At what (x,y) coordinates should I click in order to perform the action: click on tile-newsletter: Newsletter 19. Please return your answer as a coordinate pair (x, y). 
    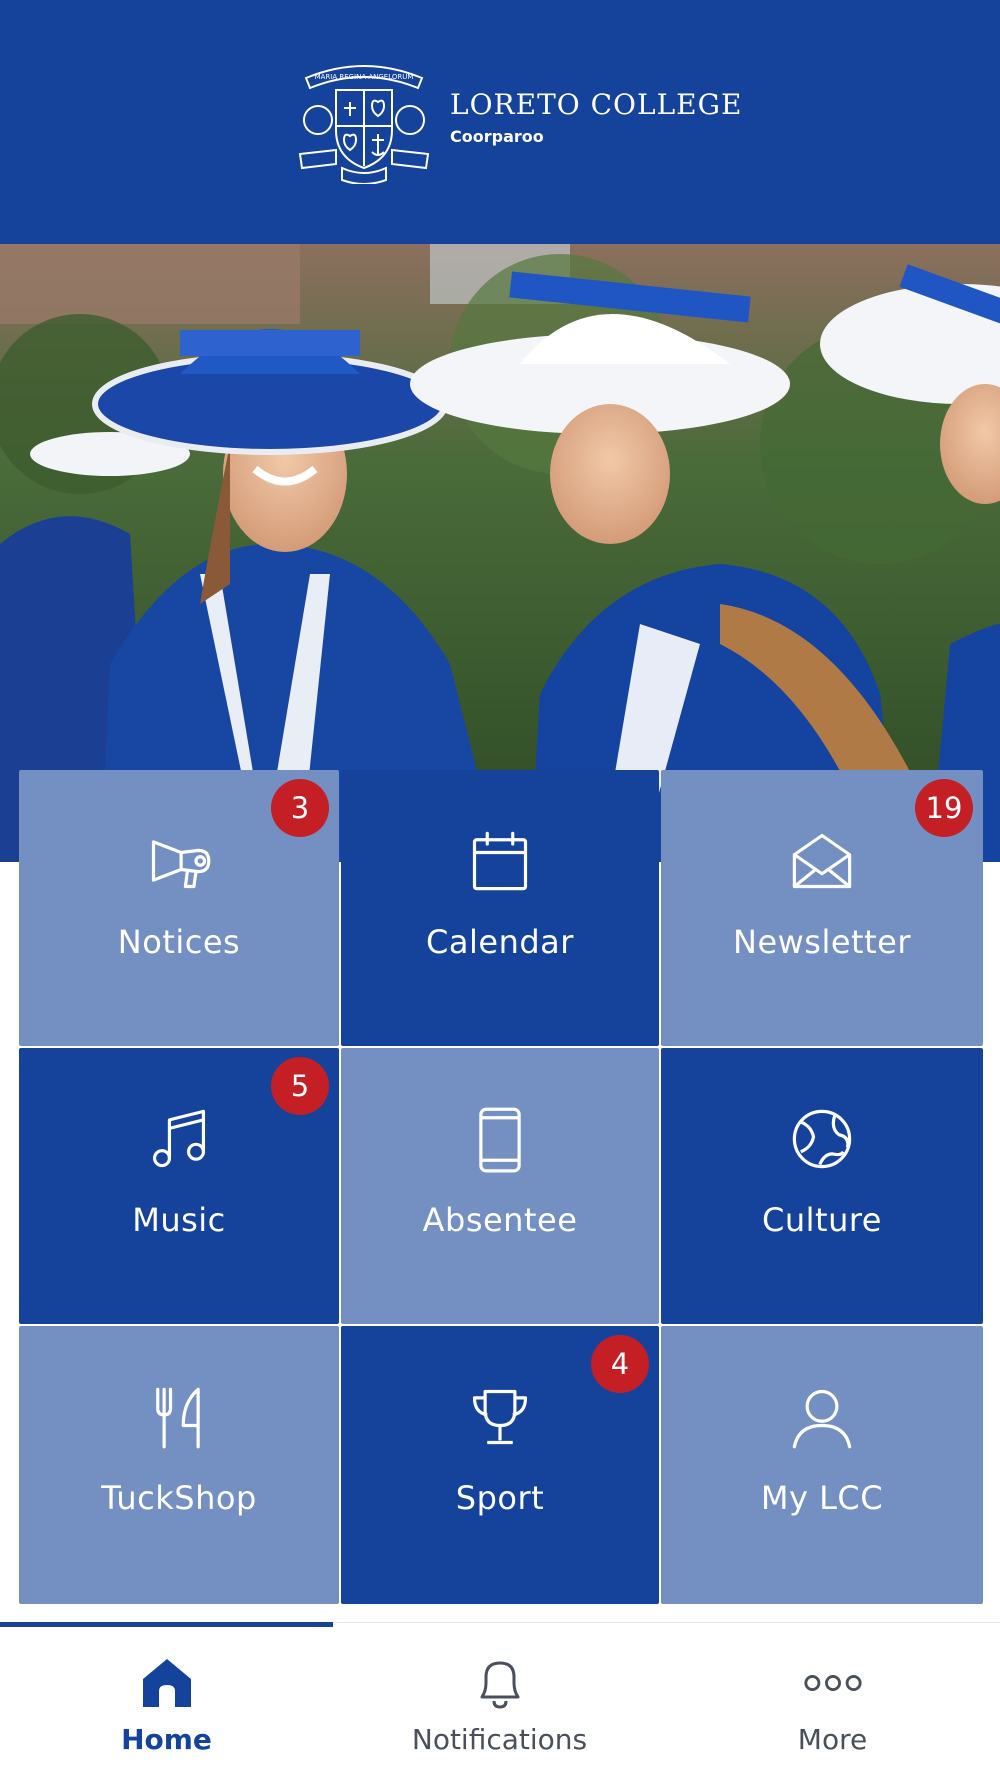
    Looking at the image, I should click on (822, 908).